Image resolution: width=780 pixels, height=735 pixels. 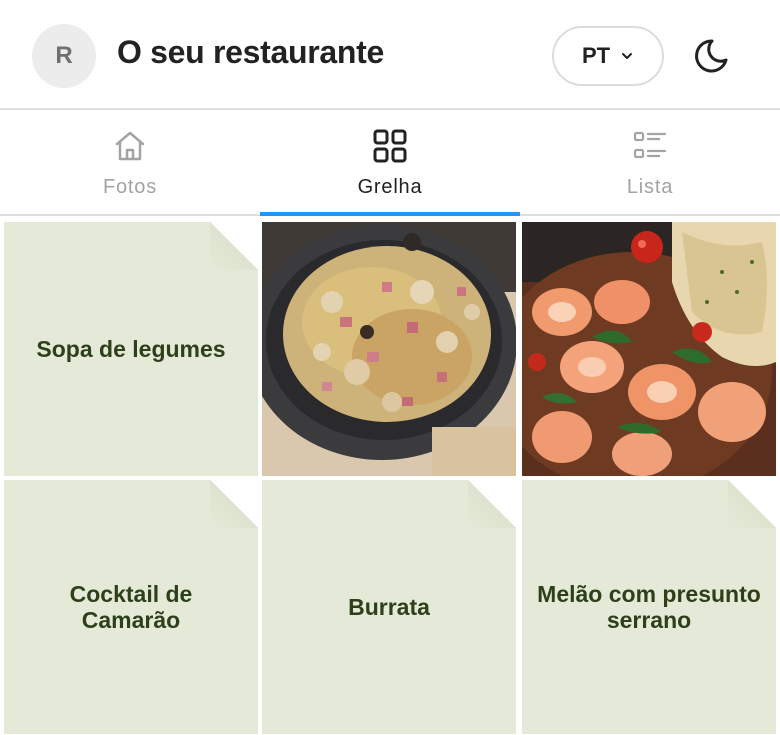 I want to click on language-label: PT, so click(x=596, y=55).